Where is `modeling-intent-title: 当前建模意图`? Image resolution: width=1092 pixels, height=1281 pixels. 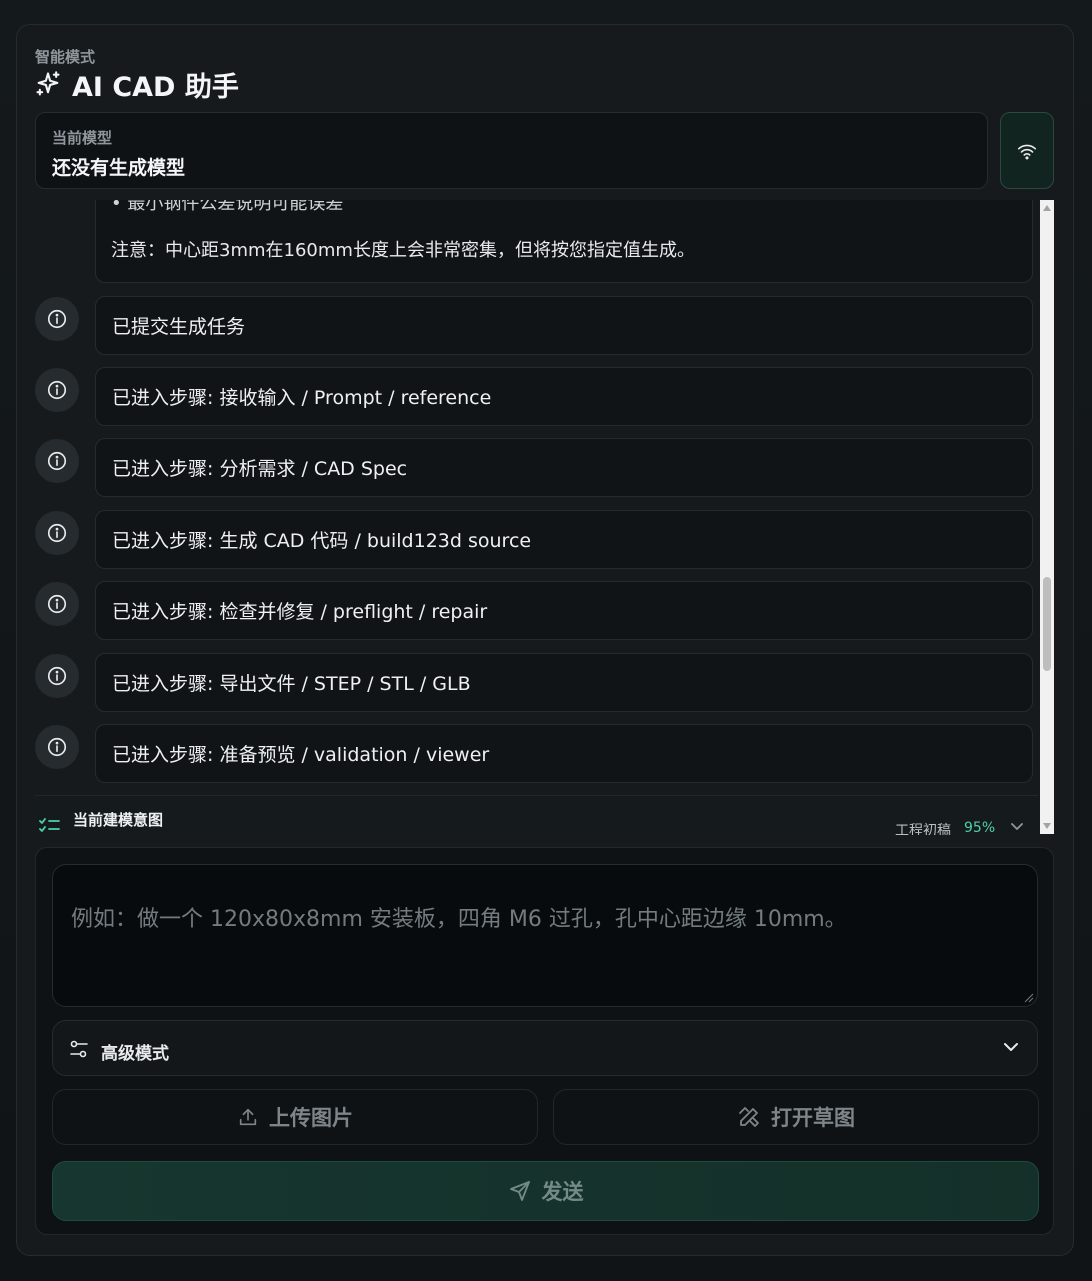
modeling-intent-title: 当前建模意图 is located at coordinates (118, 820).